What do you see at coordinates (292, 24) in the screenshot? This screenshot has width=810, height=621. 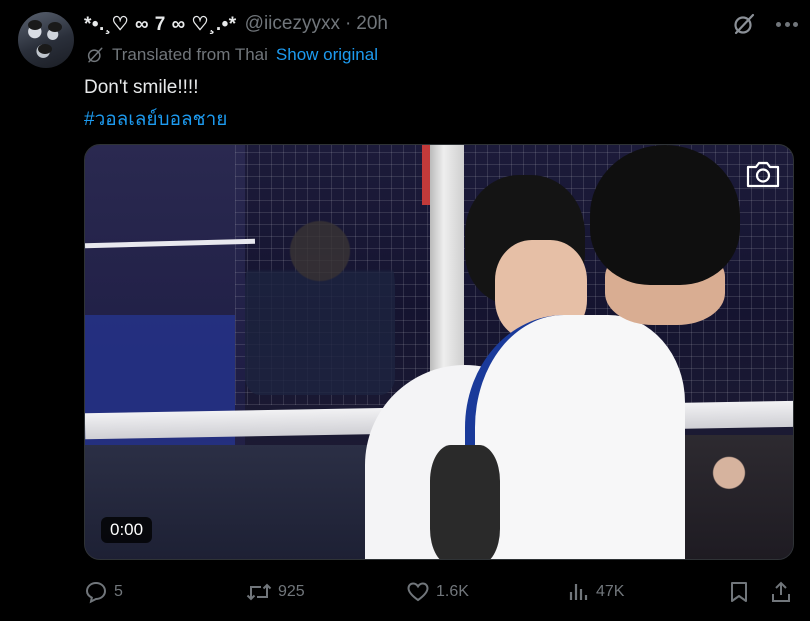 I see `handle: @iicezyyxx` at bounding box center [292, 24].